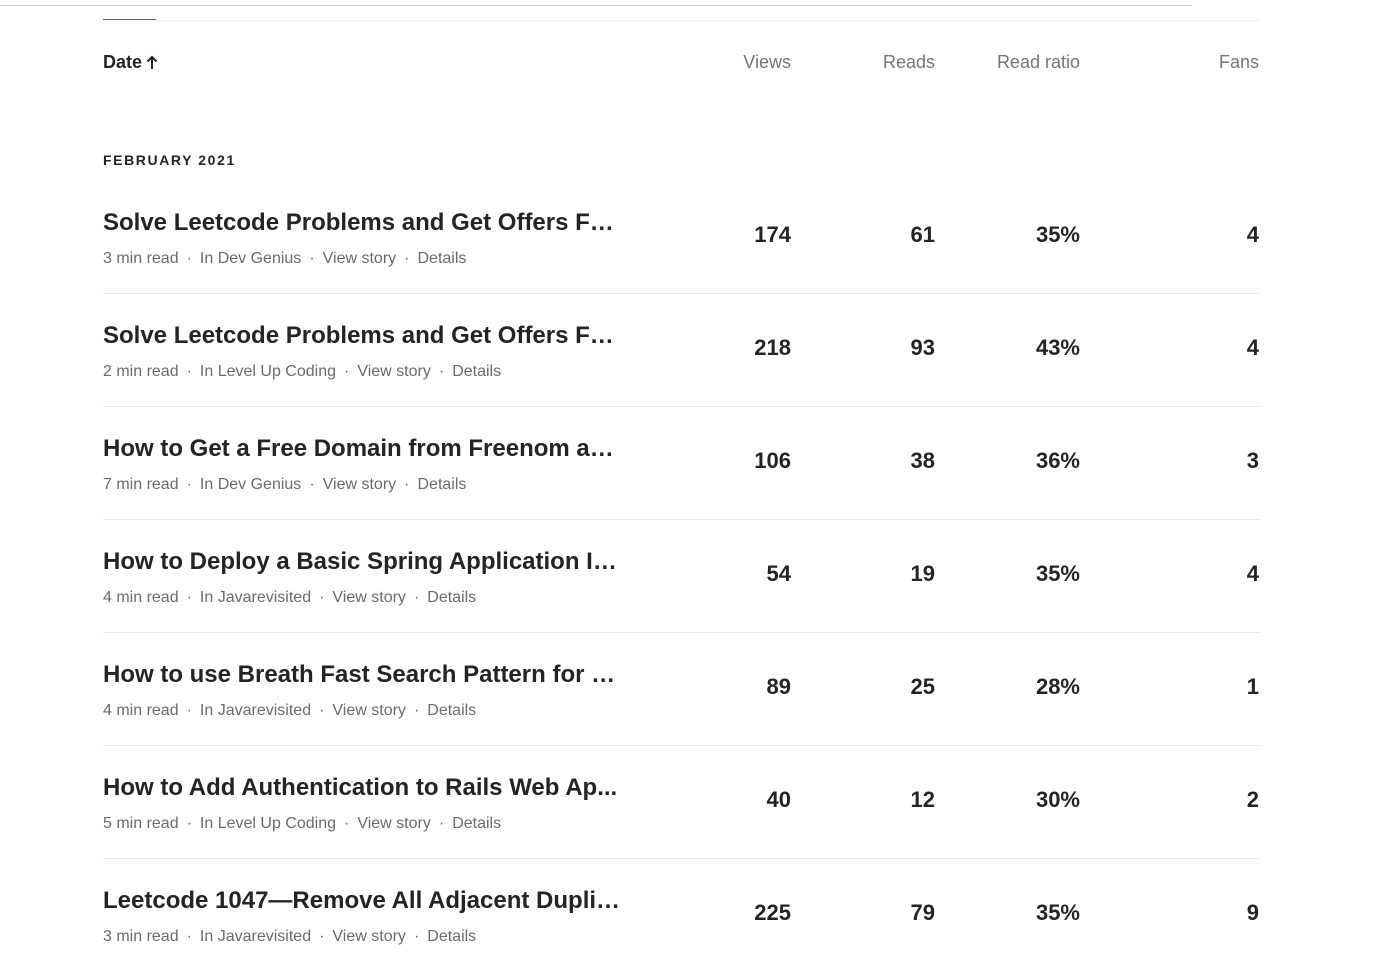 The height and width of the screenshot is (972, 1400). I want to click on read-time: 7 min read, so click(141, 484).